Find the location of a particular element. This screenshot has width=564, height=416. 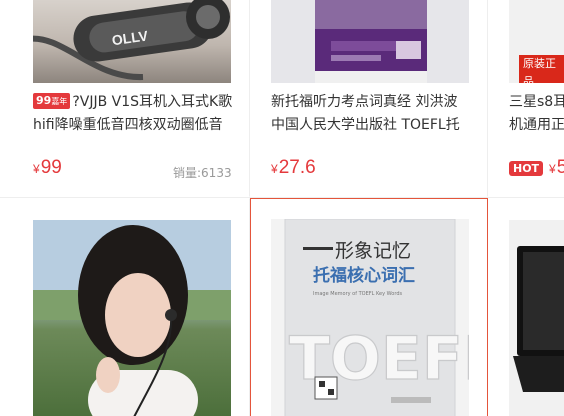

book-title-line1: 形象记忆 is located at coordinates (373, 251).